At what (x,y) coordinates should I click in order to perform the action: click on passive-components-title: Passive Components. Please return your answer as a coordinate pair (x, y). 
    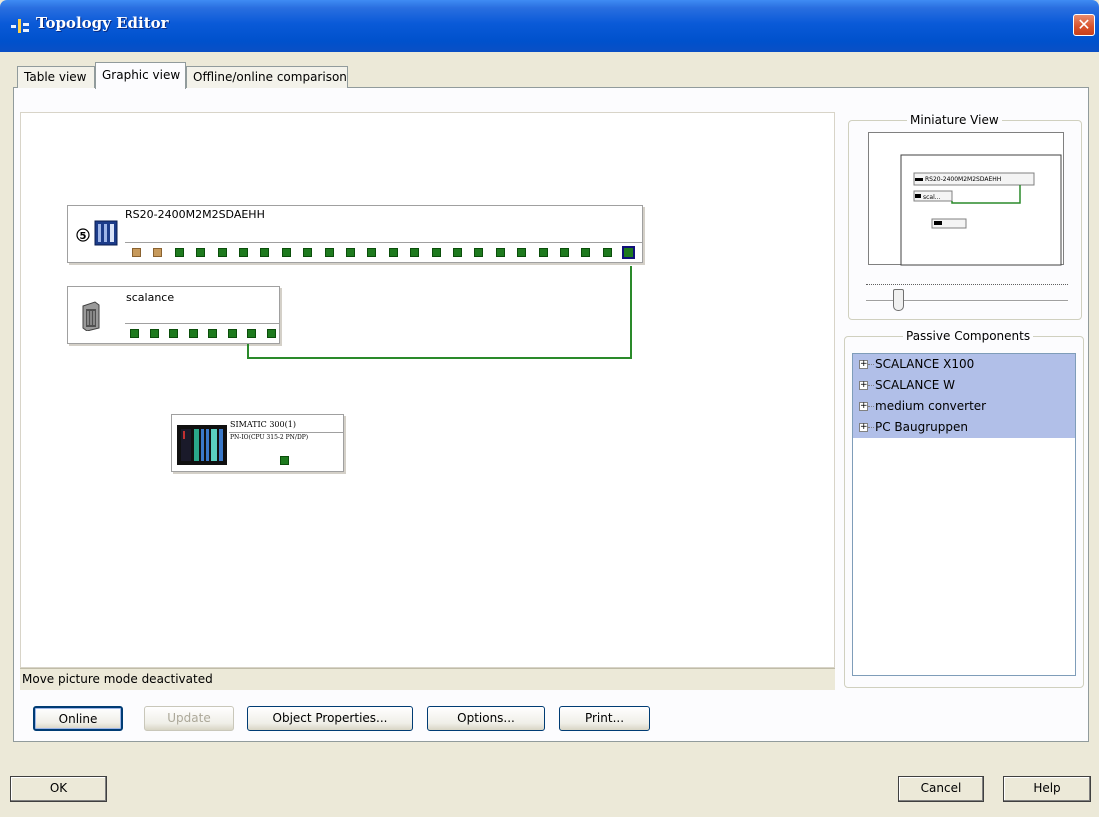
    Looking at the image, I should click on (968, 336).